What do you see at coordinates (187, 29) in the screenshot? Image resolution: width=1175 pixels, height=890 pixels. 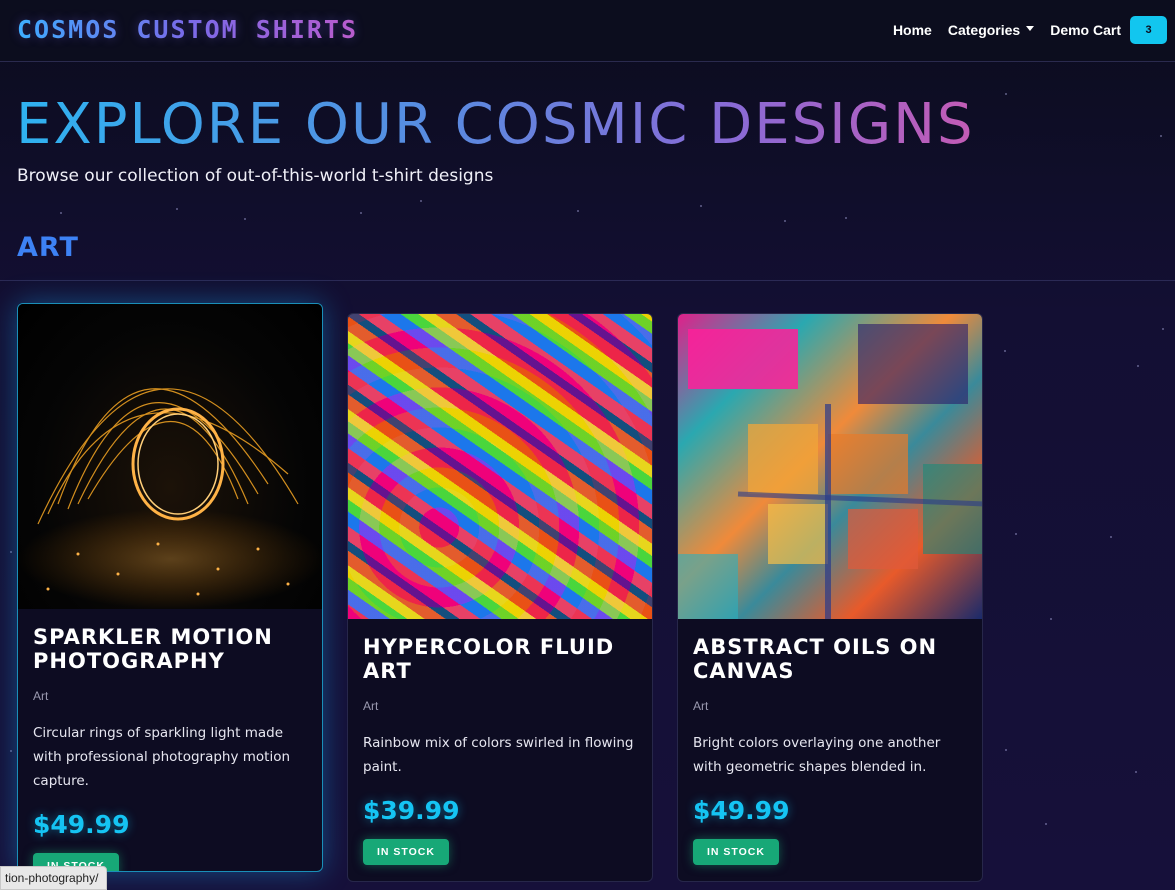 I see `brand-logo: COSMOS CUSTOM SHIRTS` at bounding box center [187, 29].